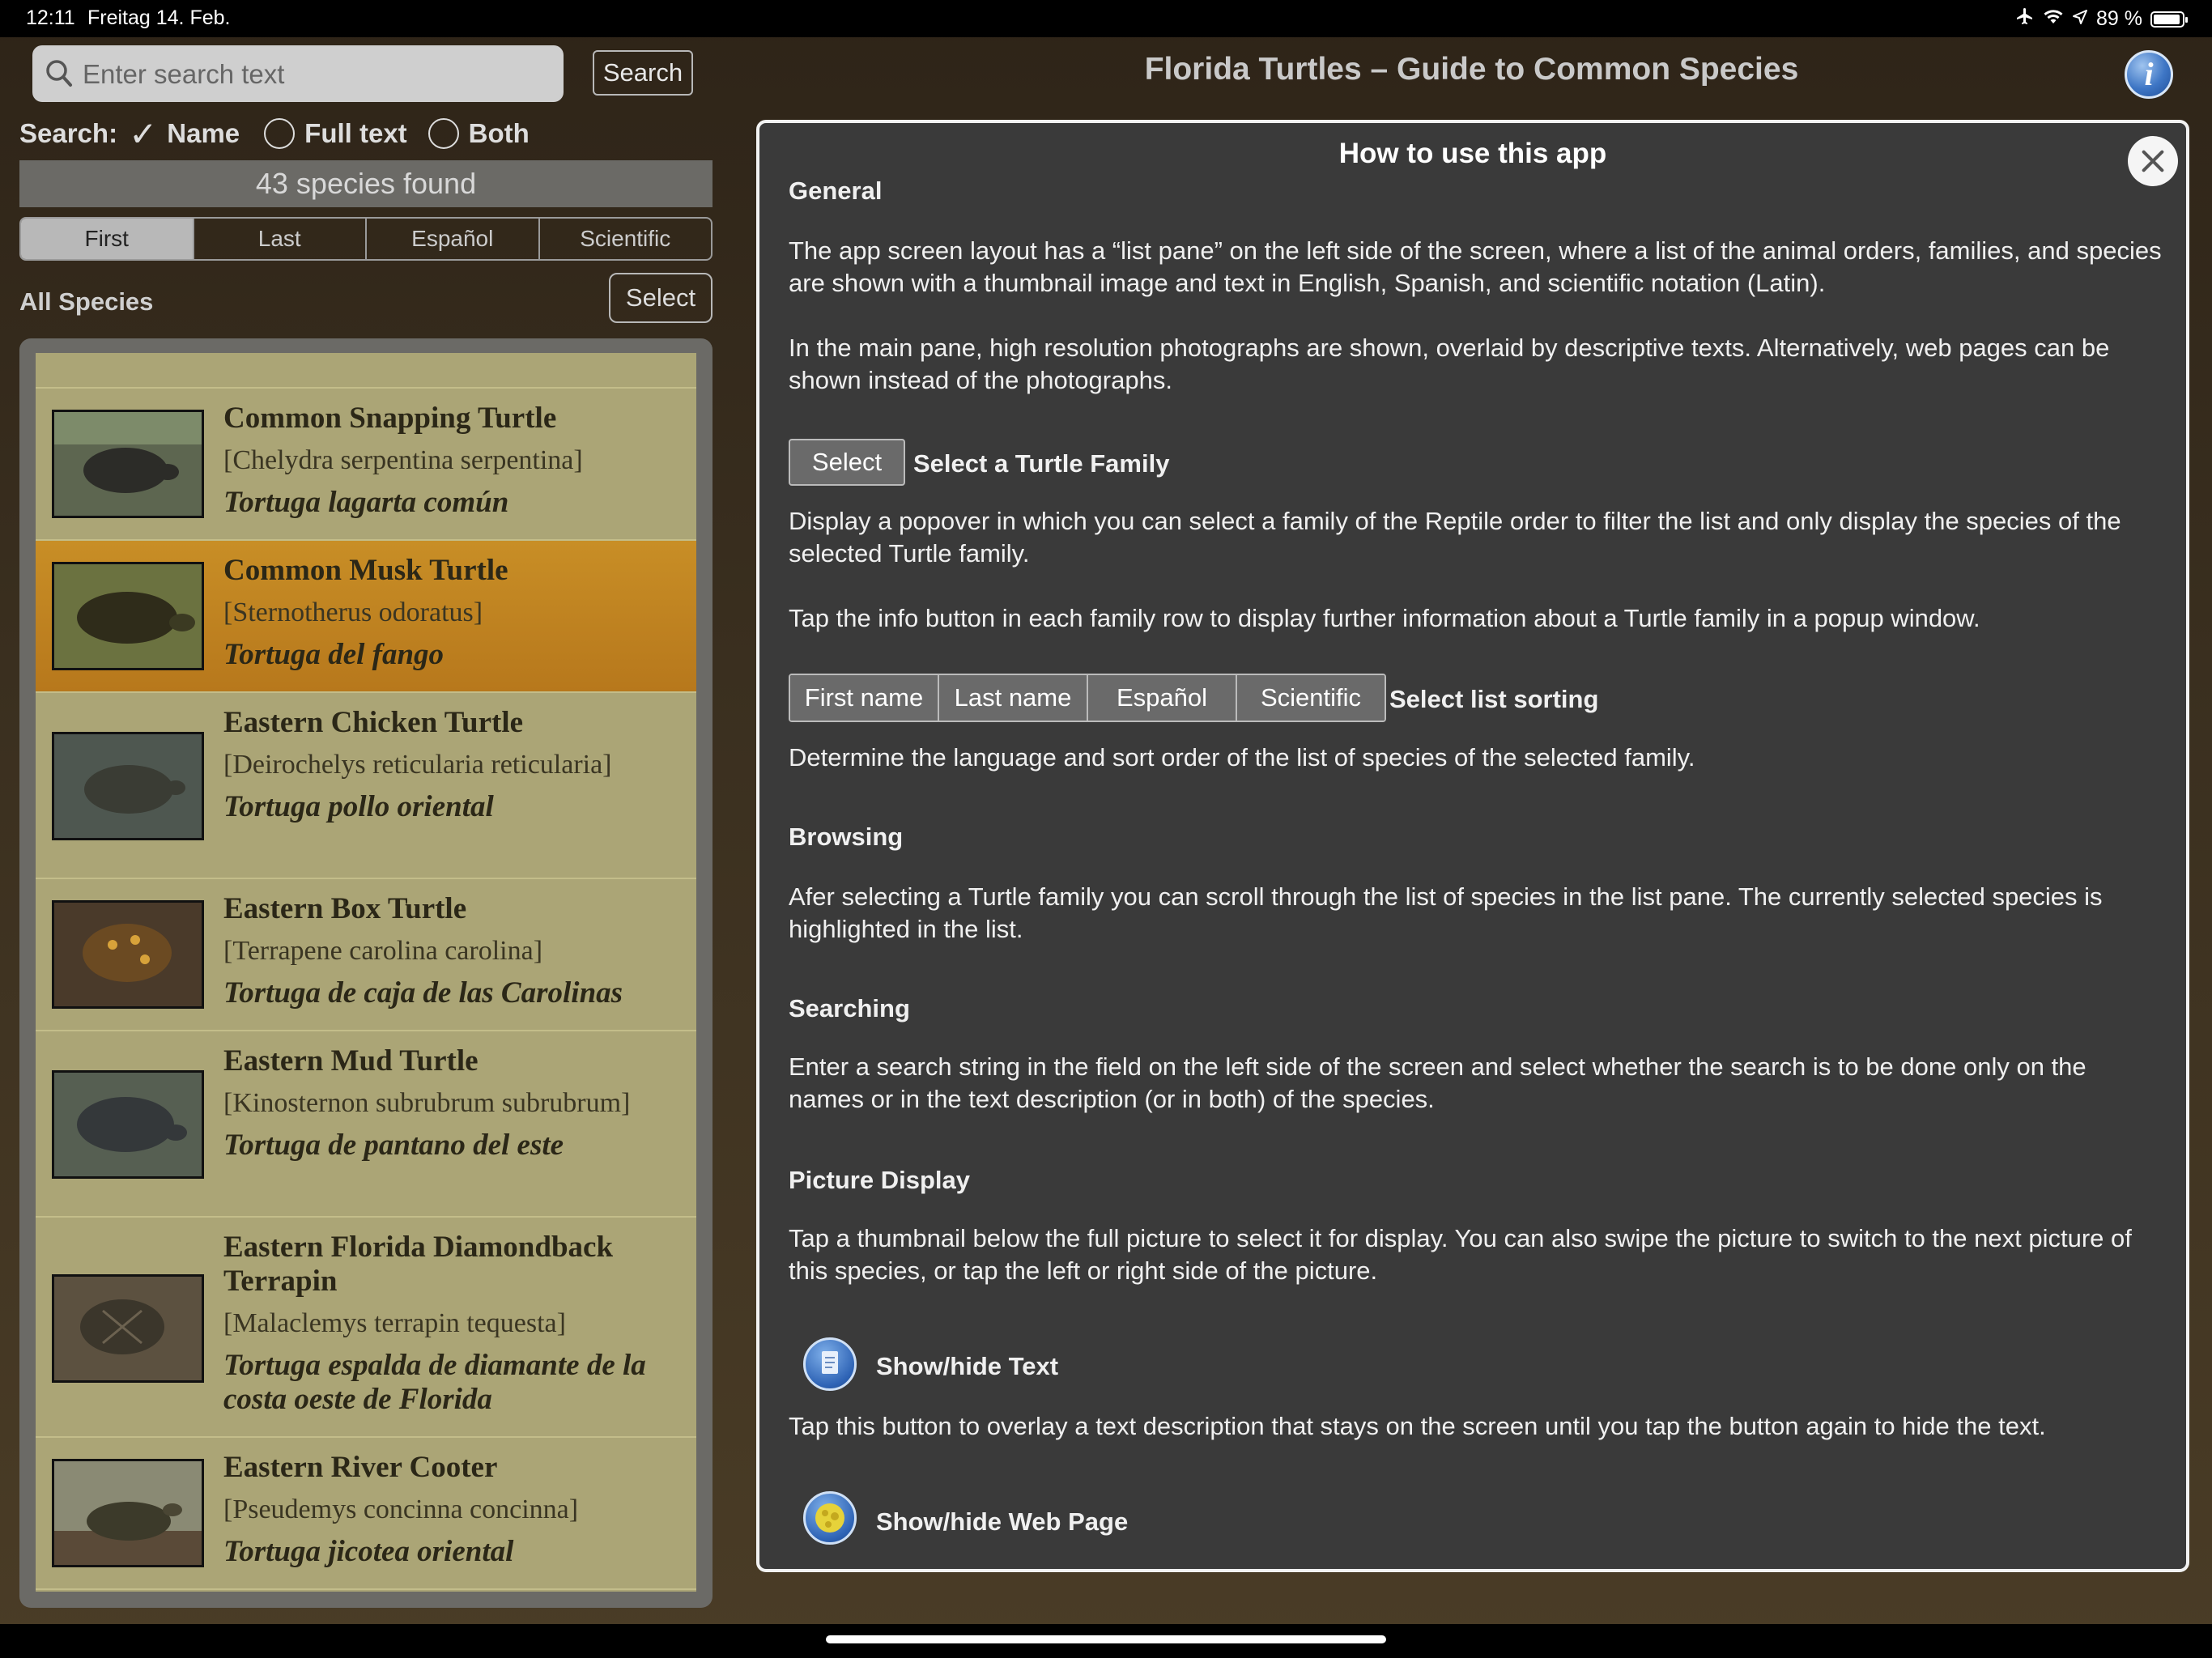  I want to click on demo-sort-espanol: Español, so click(1162, 698).